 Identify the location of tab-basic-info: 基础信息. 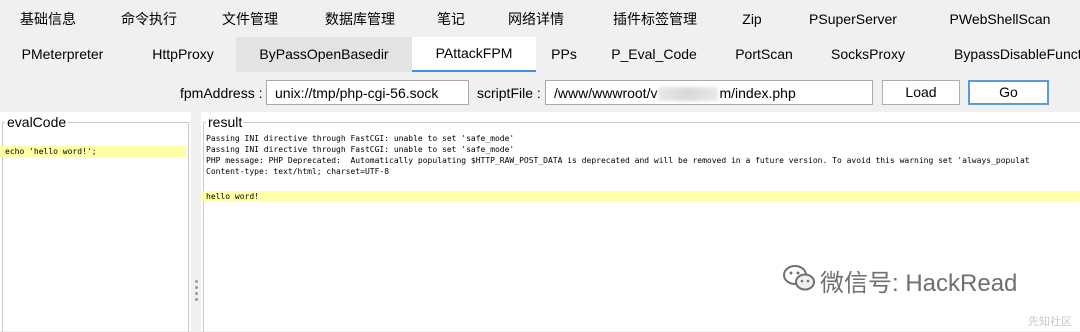
(48, 19).